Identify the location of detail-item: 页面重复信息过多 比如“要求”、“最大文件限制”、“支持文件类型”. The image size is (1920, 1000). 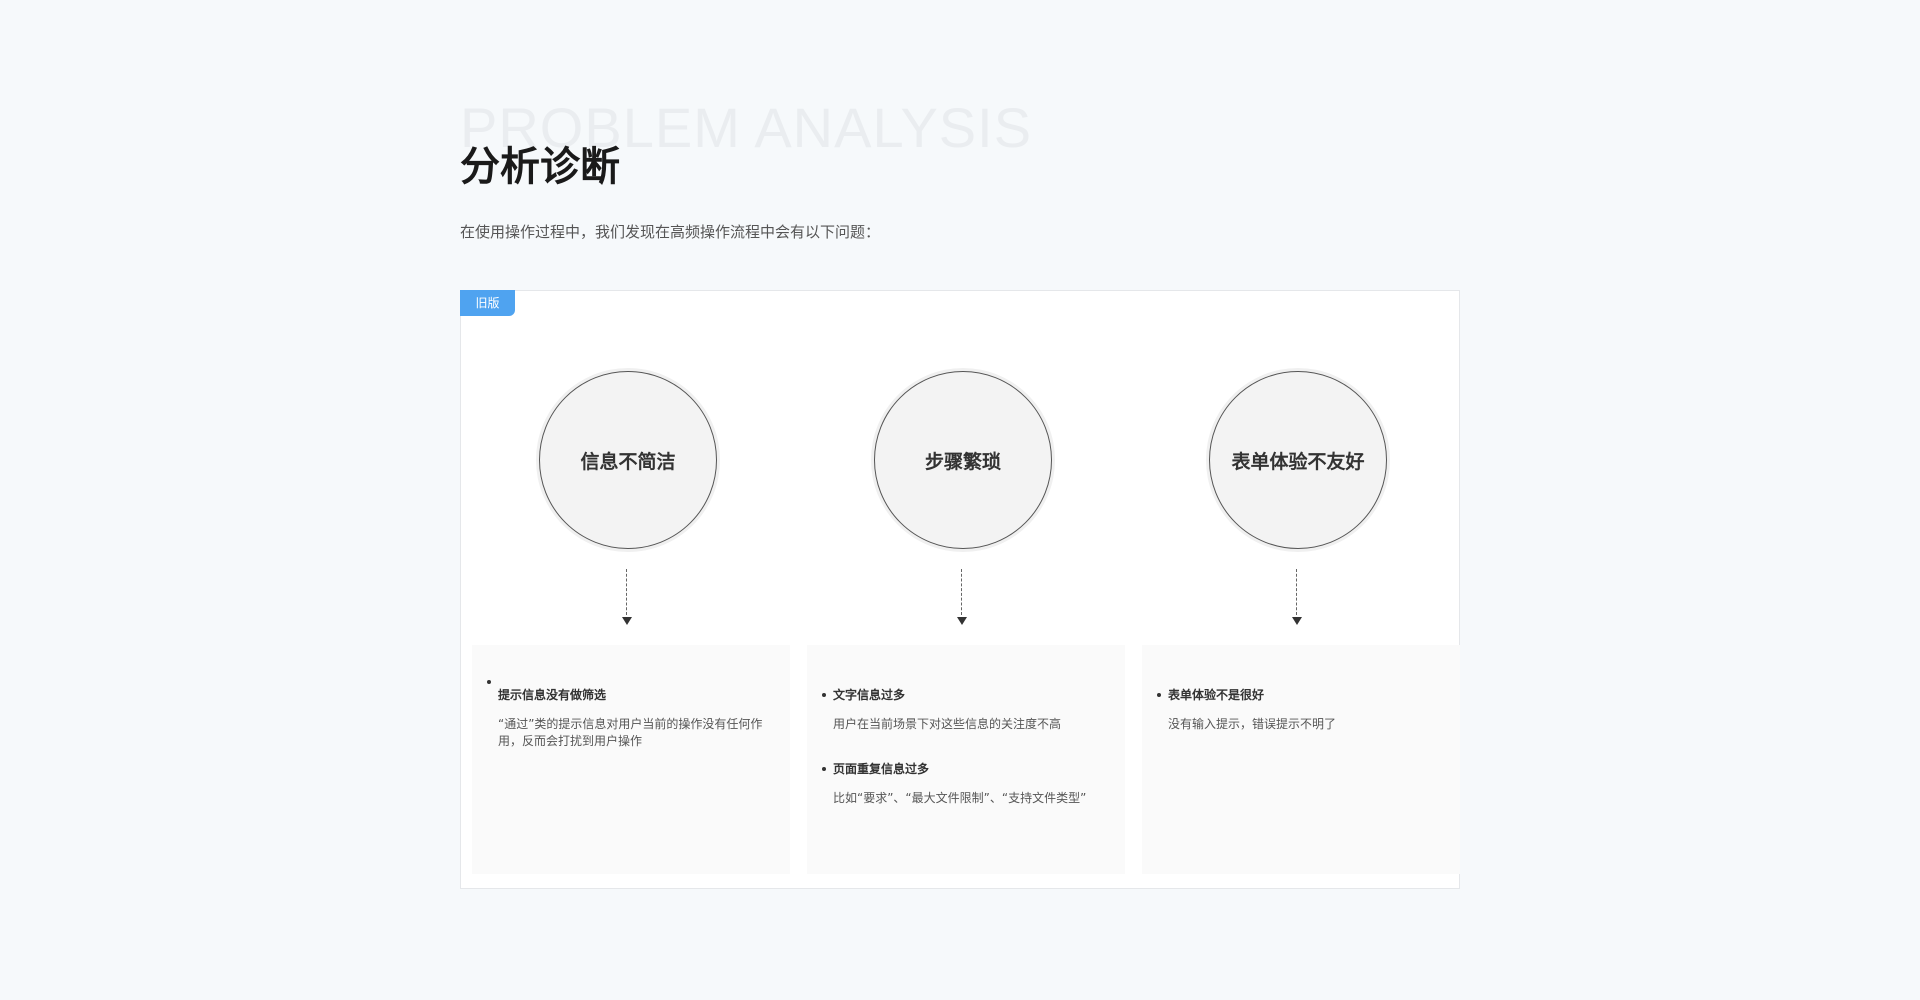
(962, 784).